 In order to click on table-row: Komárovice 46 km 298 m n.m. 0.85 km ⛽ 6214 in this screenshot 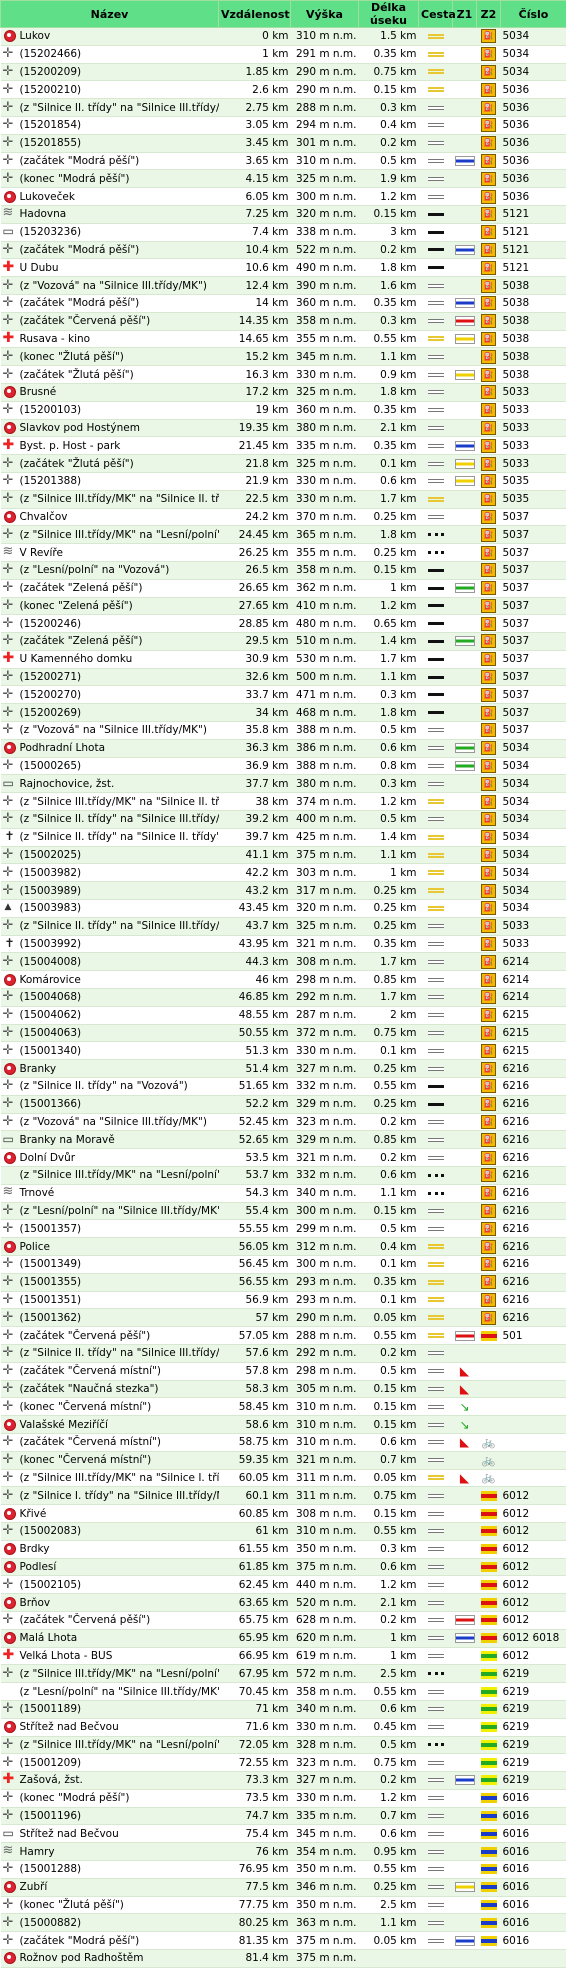, I will do `click(283, 980)`.